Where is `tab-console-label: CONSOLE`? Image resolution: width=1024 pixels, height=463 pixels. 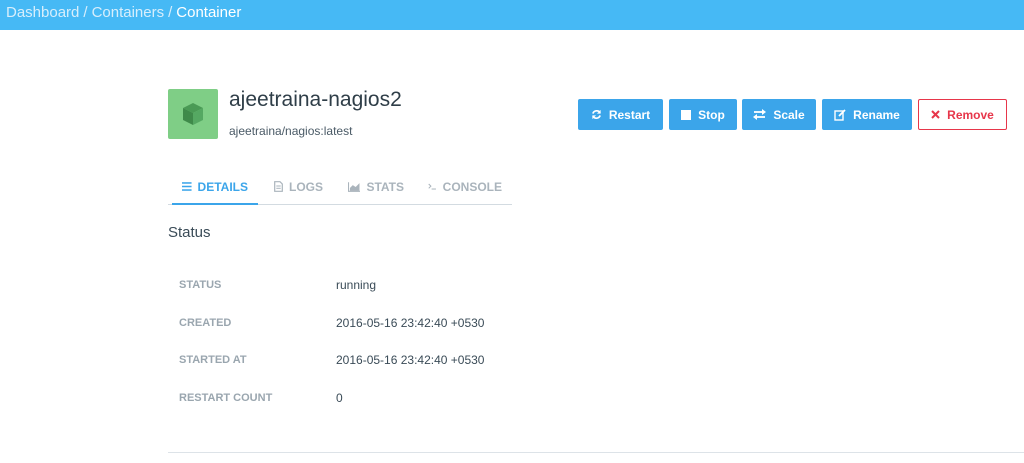 tab-console-label: CONSOLE is located at coordinates (472, 186).